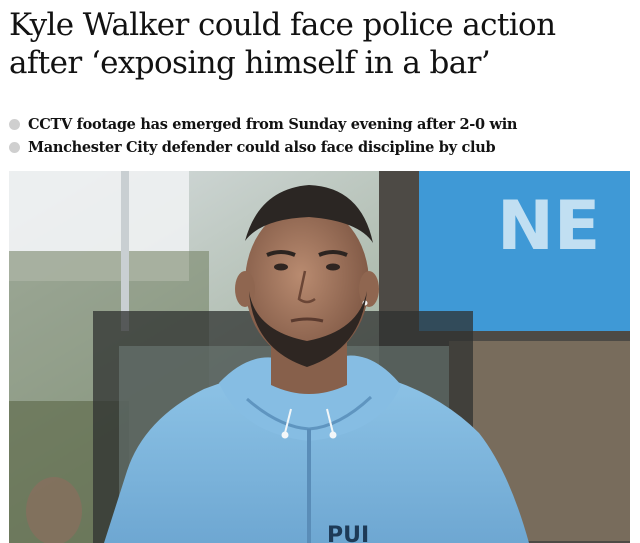 This screenshot has width=640, height=543. Describe the element at coordinates (250, 63) in the screenshot. I see `headline-line-2: after ‘exposing himself in a bar’` at that location.